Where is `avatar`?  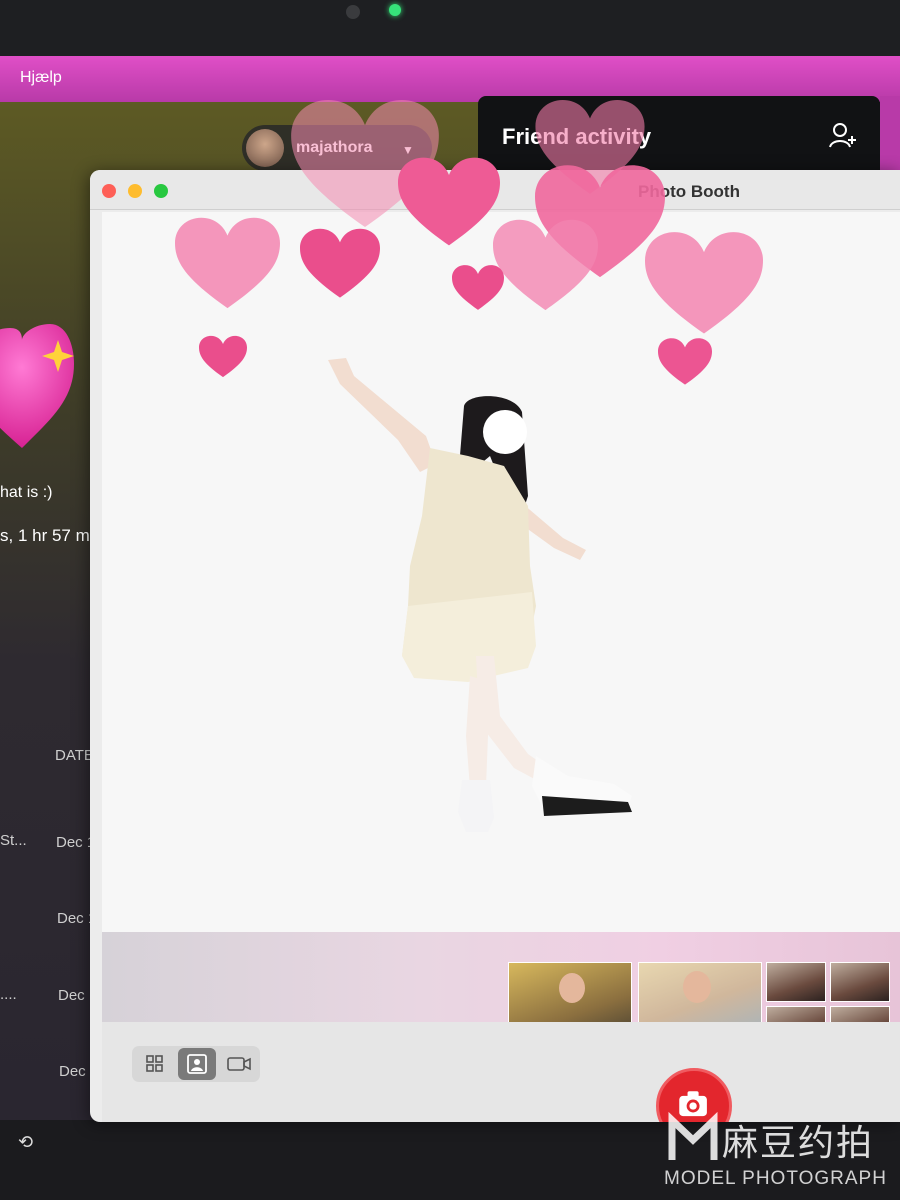 avatar is located at coordinates (265, 148).